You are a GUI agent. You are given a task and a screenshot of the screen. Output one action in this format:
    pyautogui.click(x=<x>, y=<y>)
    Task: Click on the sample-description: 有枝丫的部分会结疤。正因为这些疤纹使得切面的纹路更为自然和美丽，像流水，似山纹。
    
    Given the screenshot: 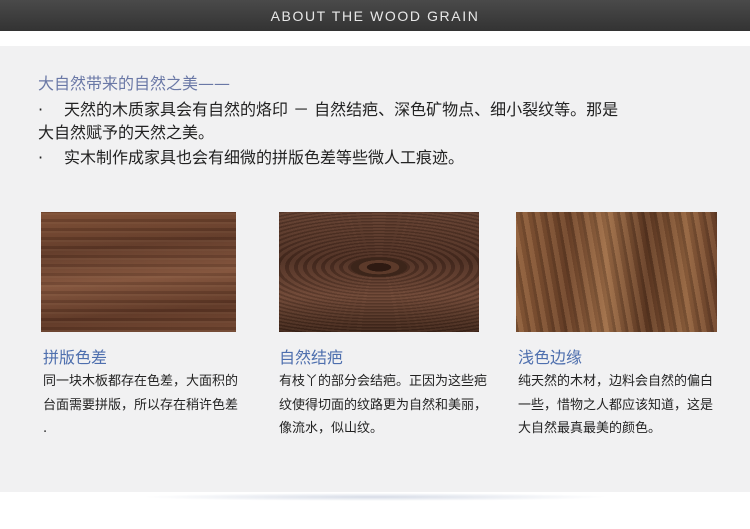 What is the action you would take?
    pyautogui.click(x=383, y=405)
    